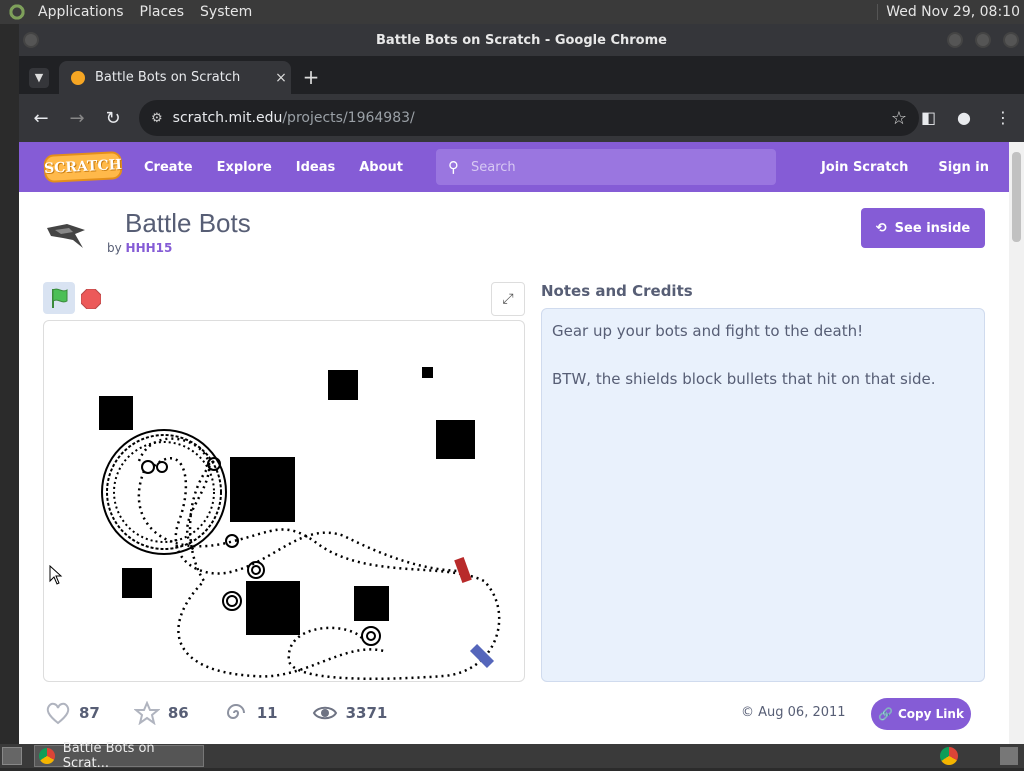  I want to click on green-flag-button, so click(59, 298).